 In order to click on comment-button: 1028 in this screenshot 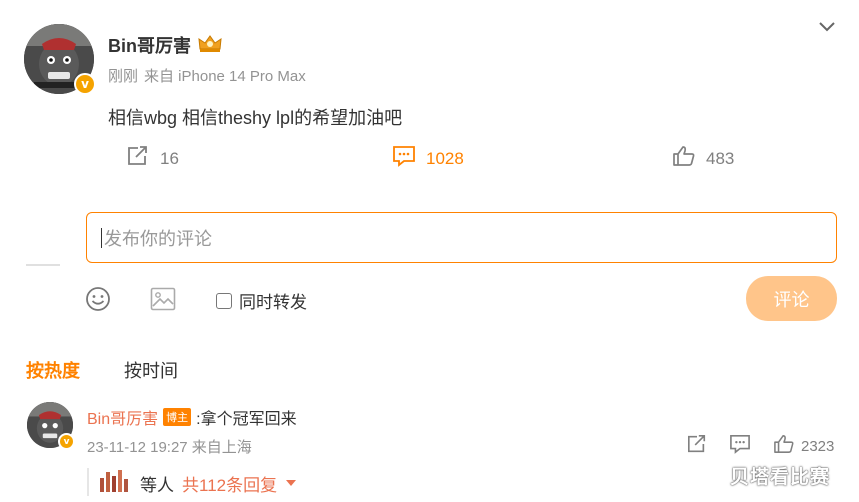, I will do `click(428, 158)`.